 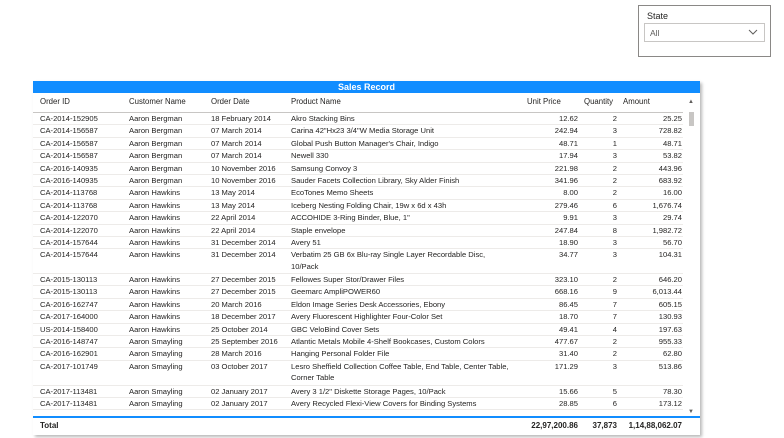 What do you see at coordinates (323, 118) in the screenshot?
I see `cell-product-name: Akro Stacking Bins` at bounding box center [323, 118].